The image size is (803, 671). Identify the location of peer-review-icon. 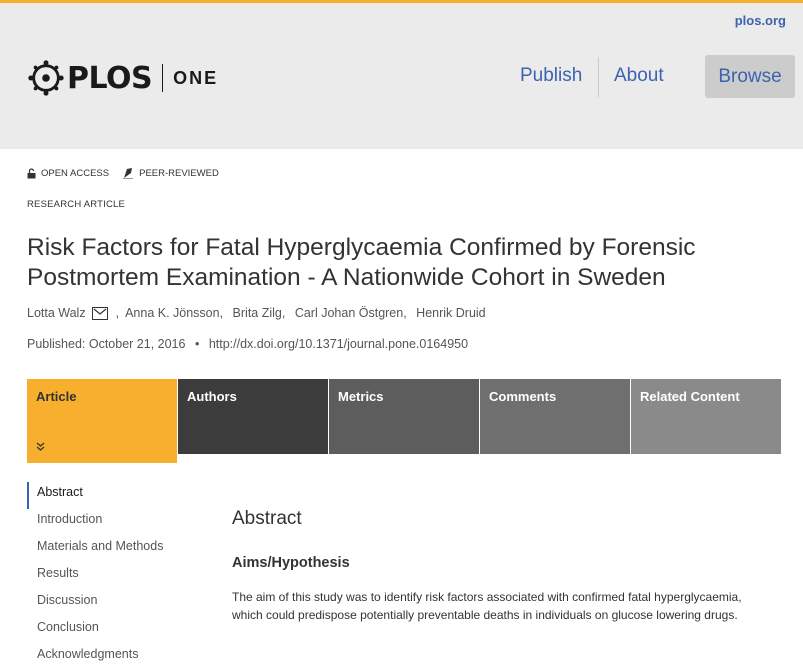
(128, 173).